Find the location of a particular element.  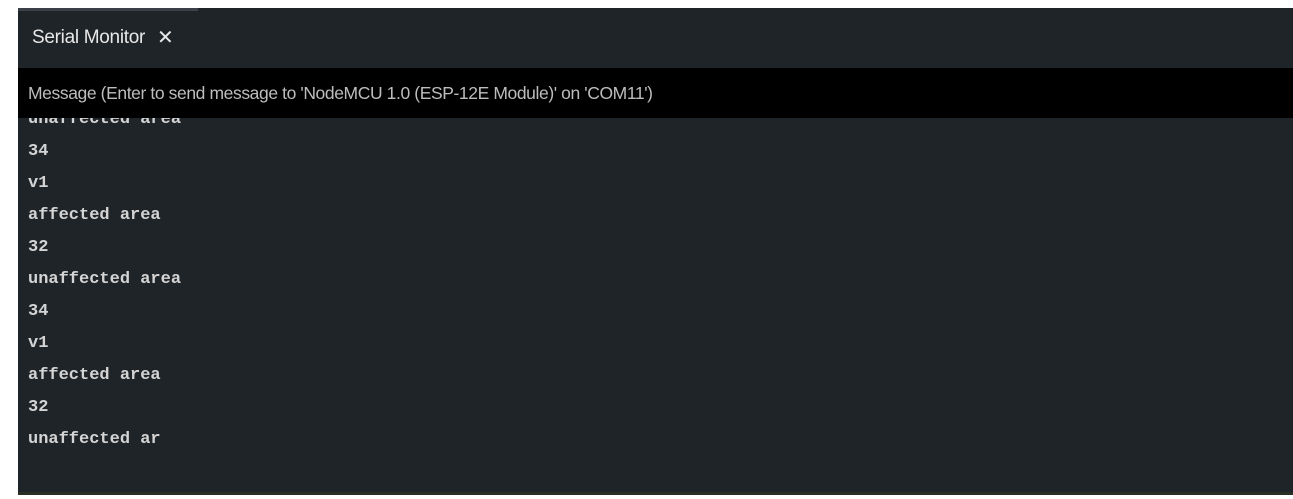

output-line: unaffected ar is located at coordinates (94, 439).